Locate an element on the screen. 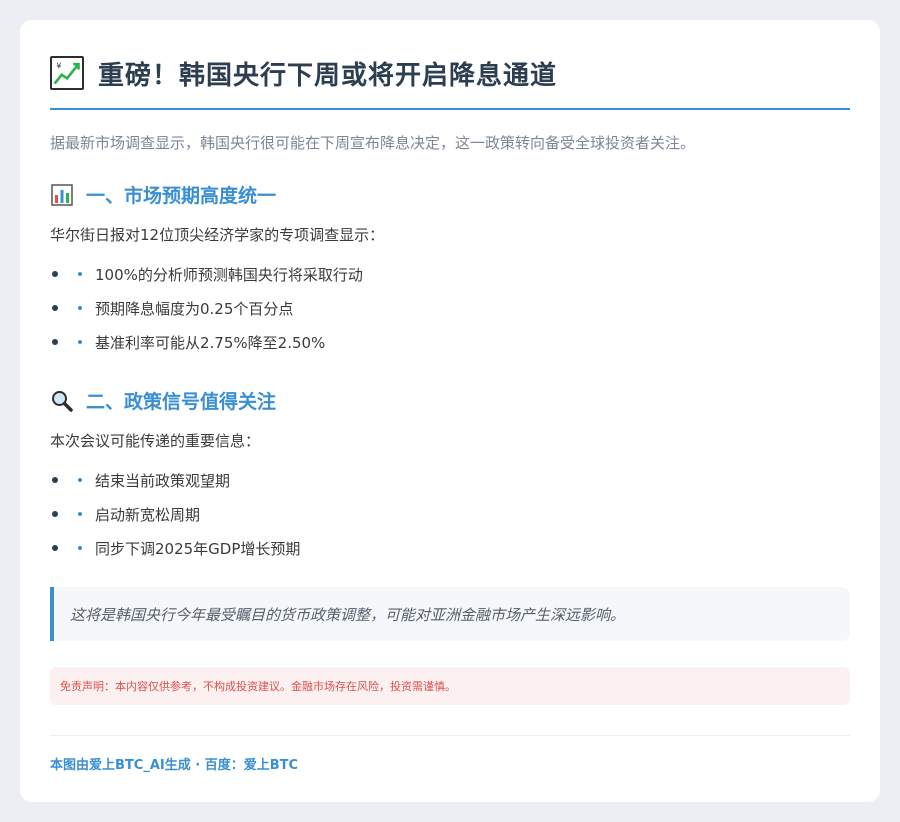 The height and width of the screenshot is (822, 900). footer-divider is located at coordinates (450, 735).